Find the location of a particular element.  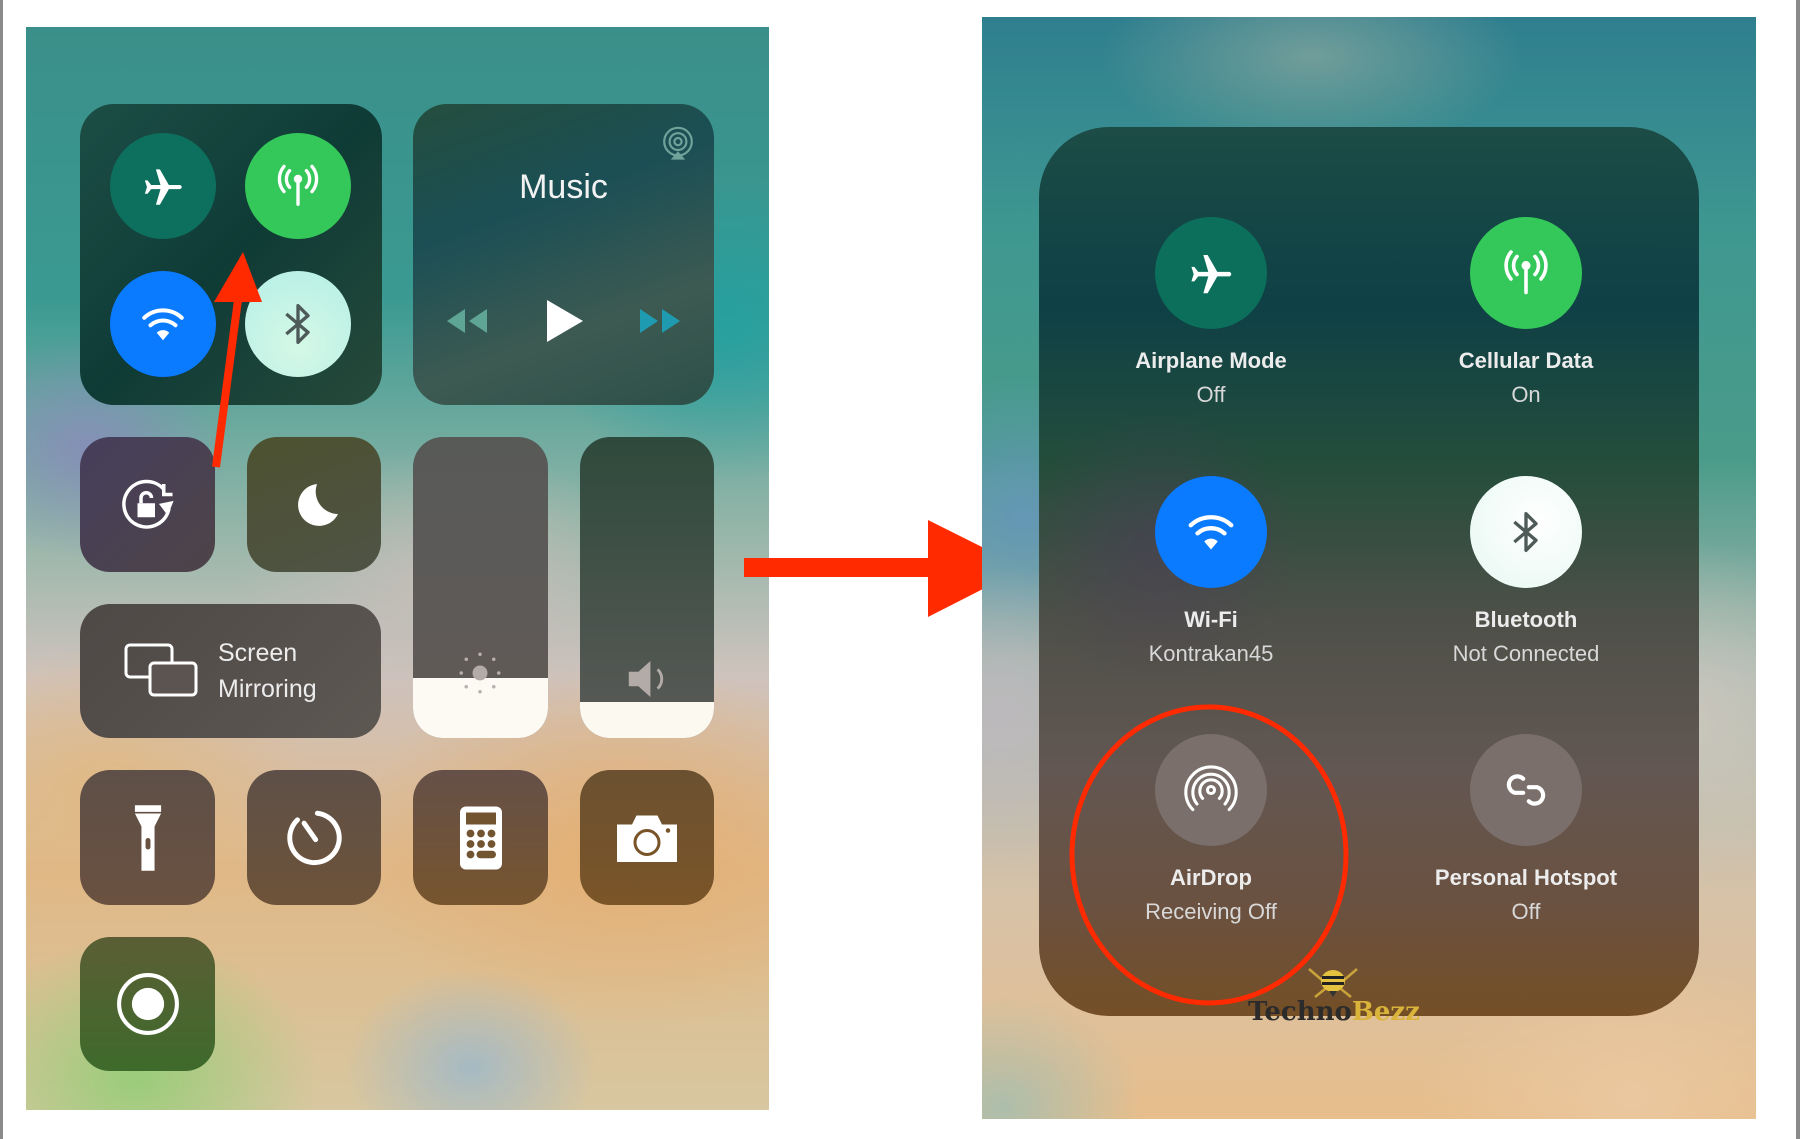

watermark-part1: Techno is located at coordinates (1300, 1012).